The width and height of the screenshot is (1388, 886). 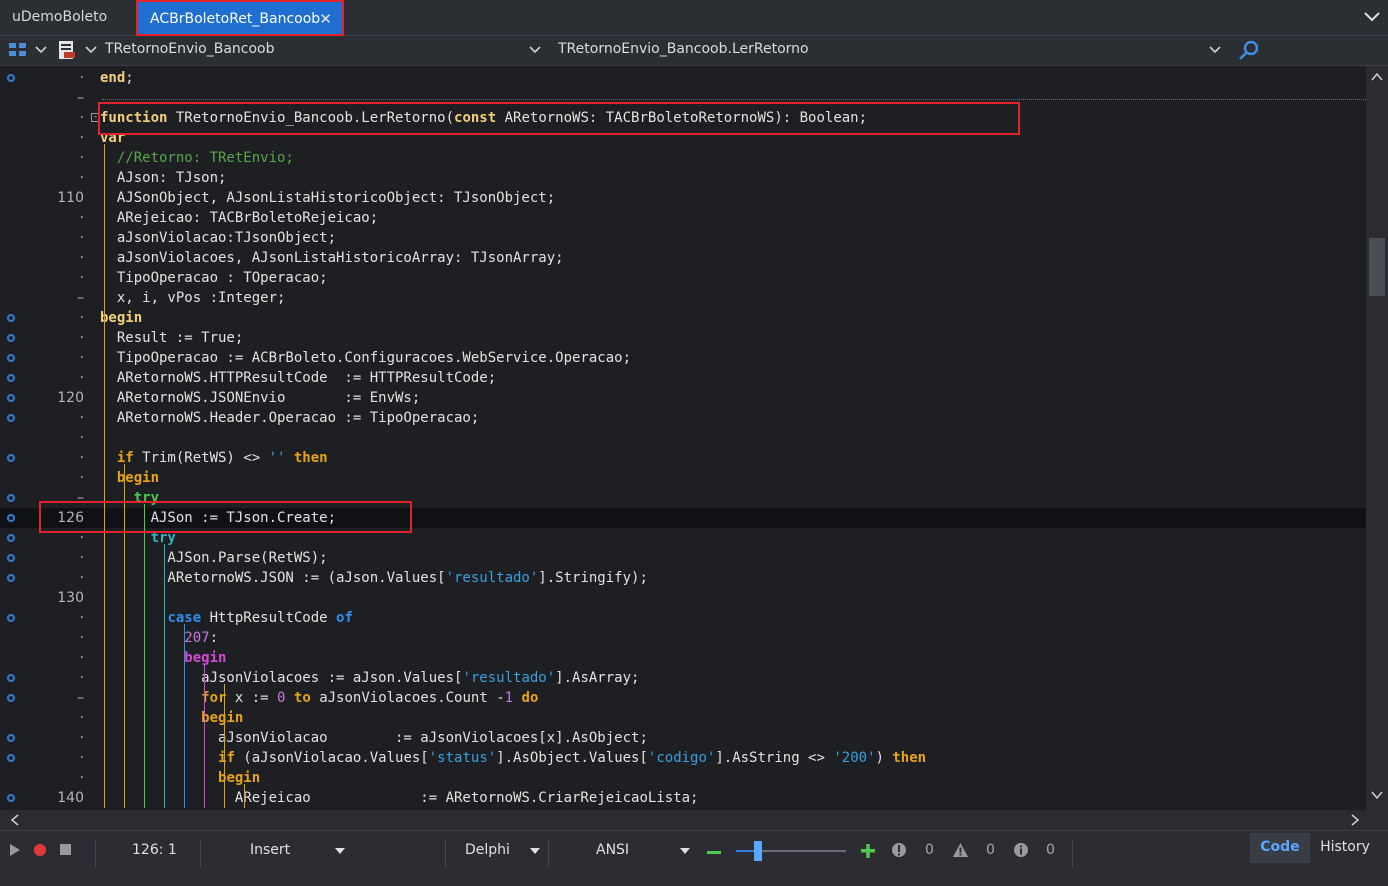 I want to click on code-line: ·, so click(x=683, y=438).